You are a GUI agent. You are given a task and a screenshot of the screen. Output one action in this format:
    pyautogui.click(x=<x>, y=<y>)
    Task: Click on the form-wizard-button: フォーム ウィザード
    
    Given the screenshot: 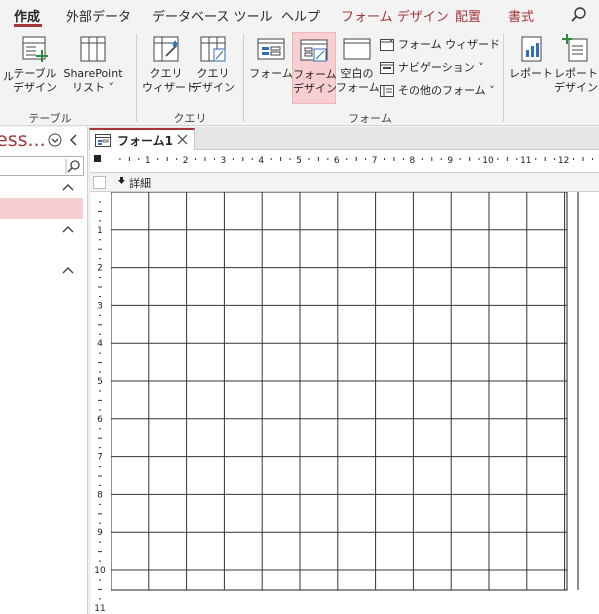 What is the action you would take?
    pyautogui.click(x=440, y=45)
    